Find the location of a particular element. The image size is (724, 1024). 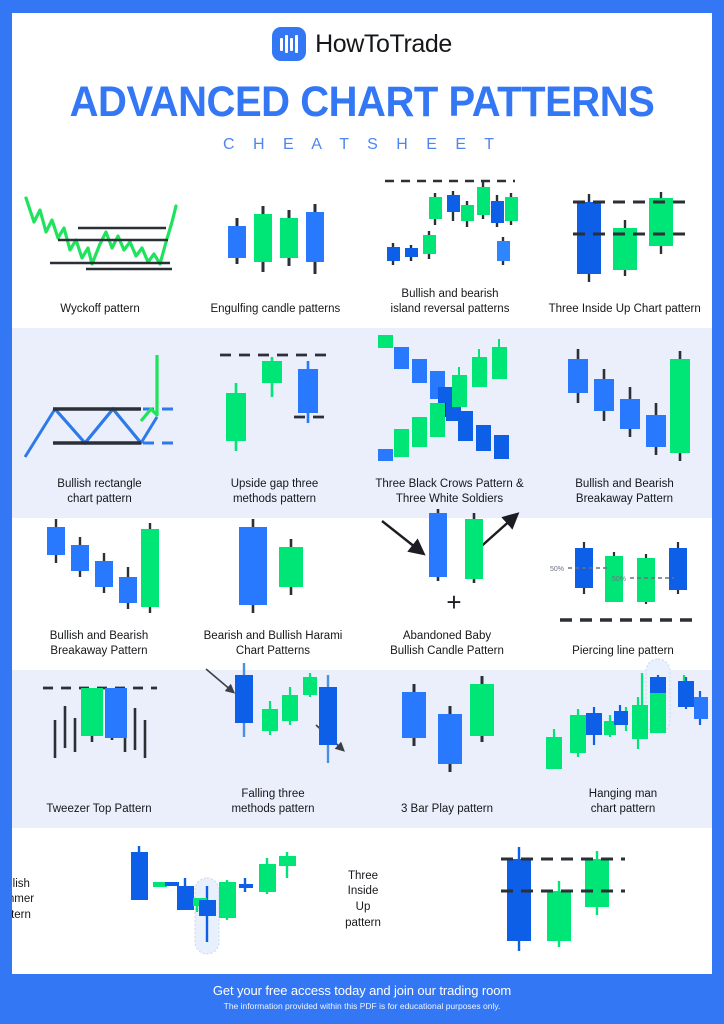

pattern-cell-upside-gap-three: Upside gap three methods pattern is located at coordinates (274, 423).